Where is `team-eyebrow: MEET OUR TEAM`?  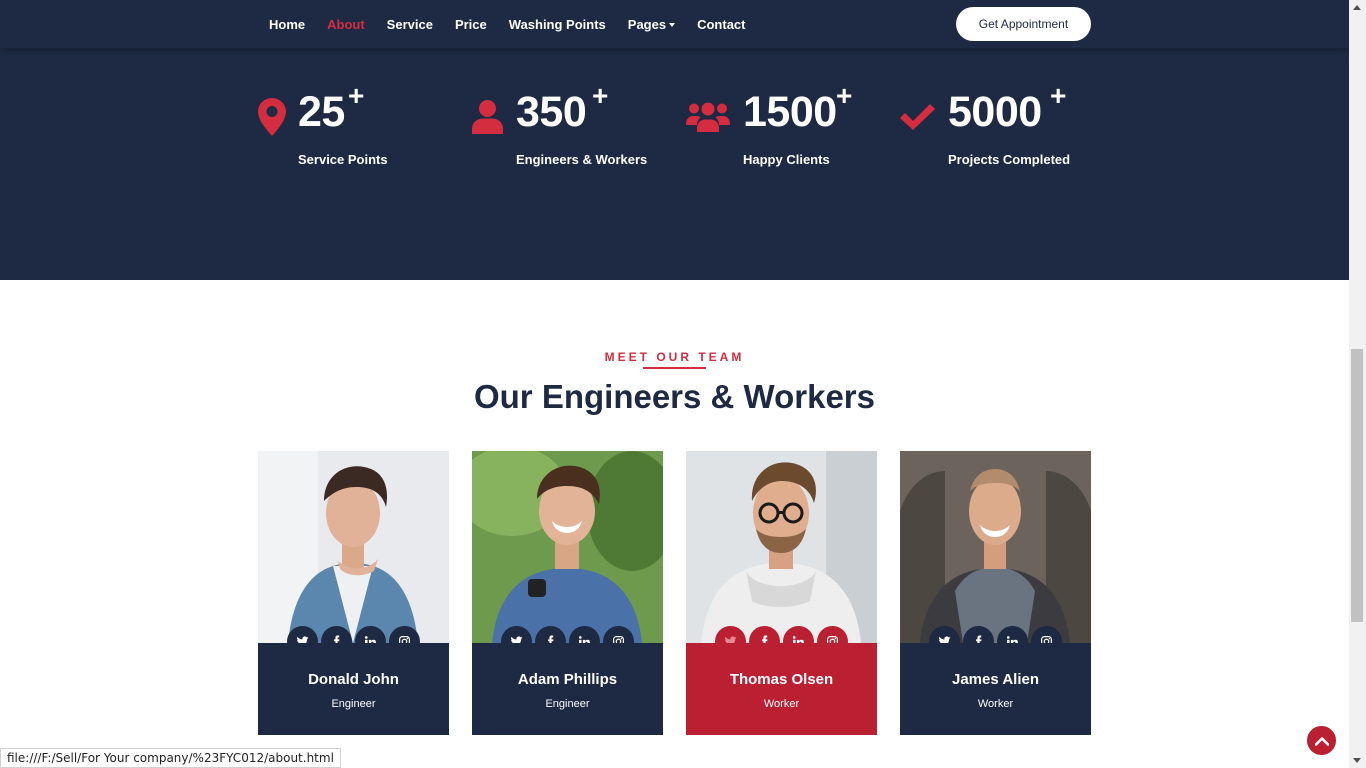
team-eyebrow: MEET OUR TEAM is located at coordinates (674, 357).